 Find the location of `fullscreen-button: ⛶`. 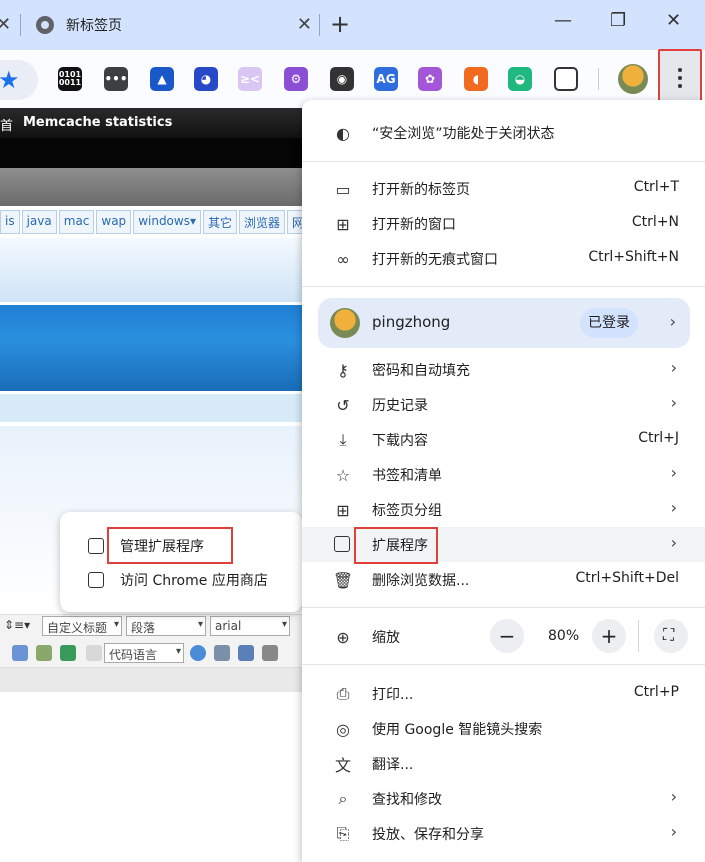

fullscreen-button: ⛶ is located at coordinates (671, 636).